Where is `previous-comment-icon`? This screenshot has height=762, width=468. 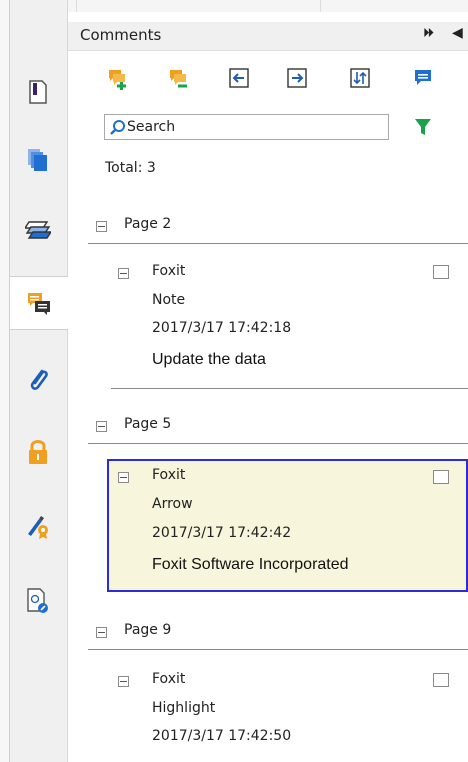 previous-comment-icon is located at coordinates (239, 78).